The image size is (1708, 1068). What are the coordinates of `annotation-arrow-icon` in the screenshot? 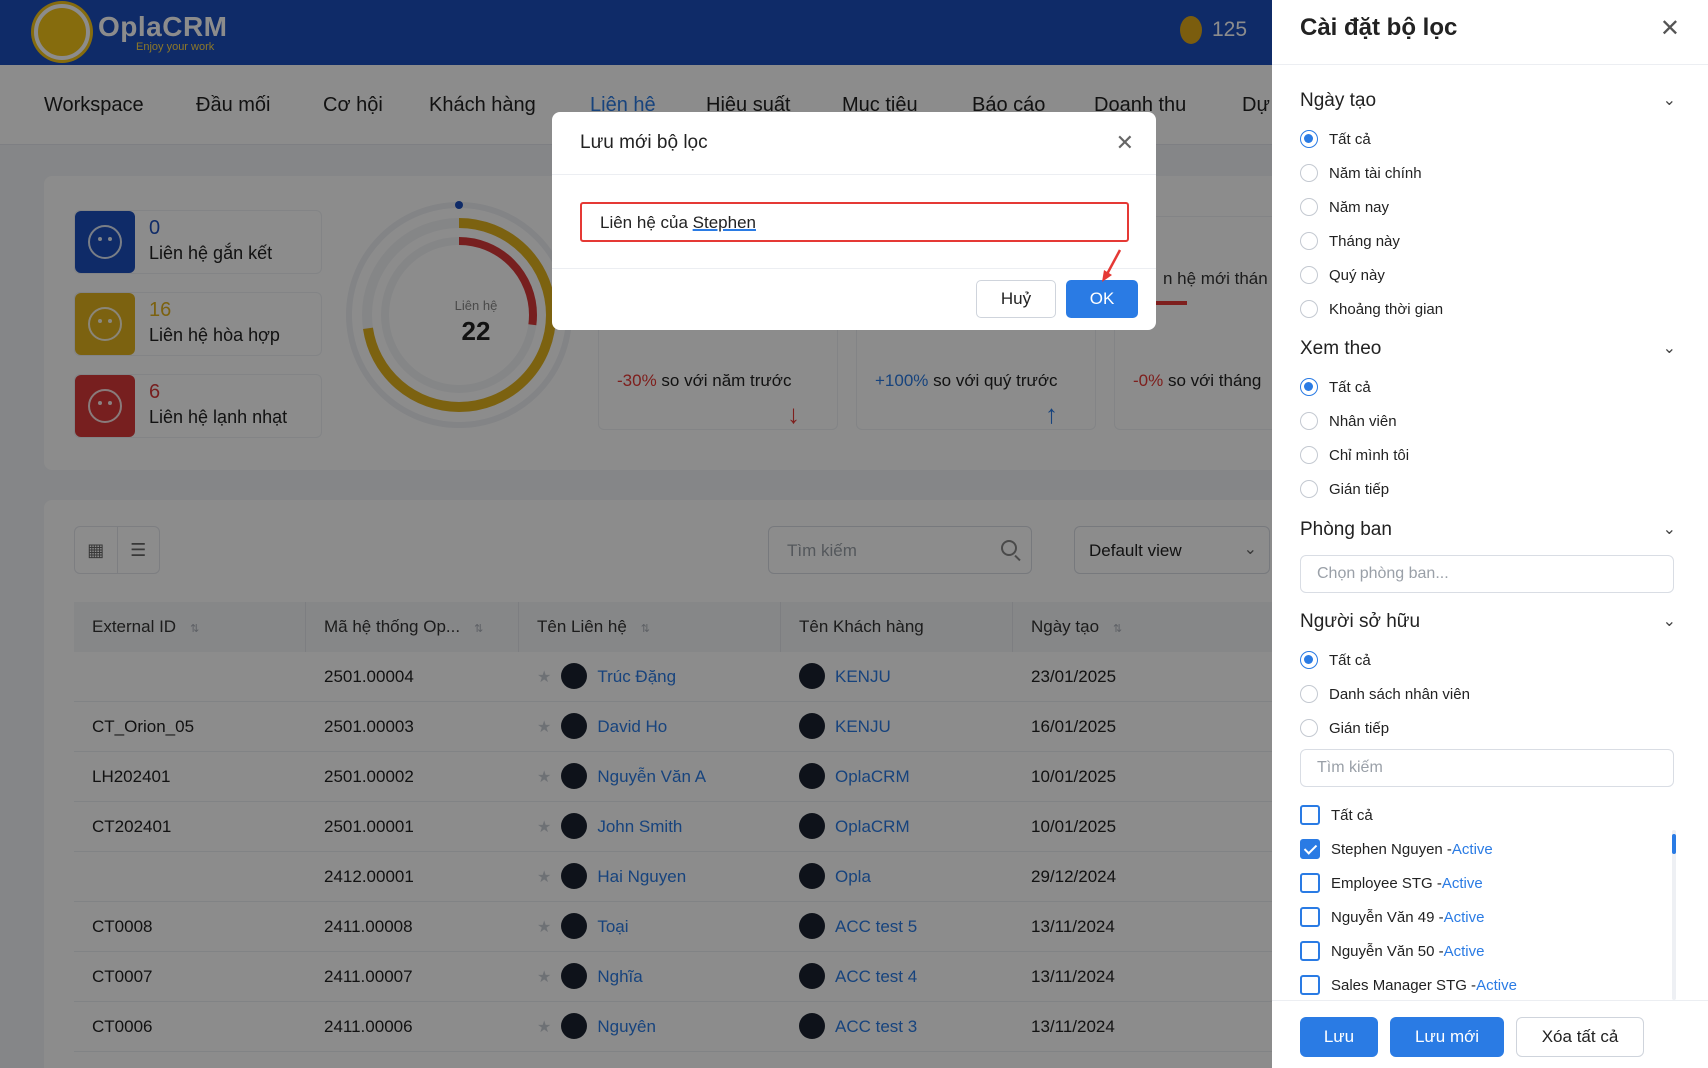 It's located at (1112, 265).